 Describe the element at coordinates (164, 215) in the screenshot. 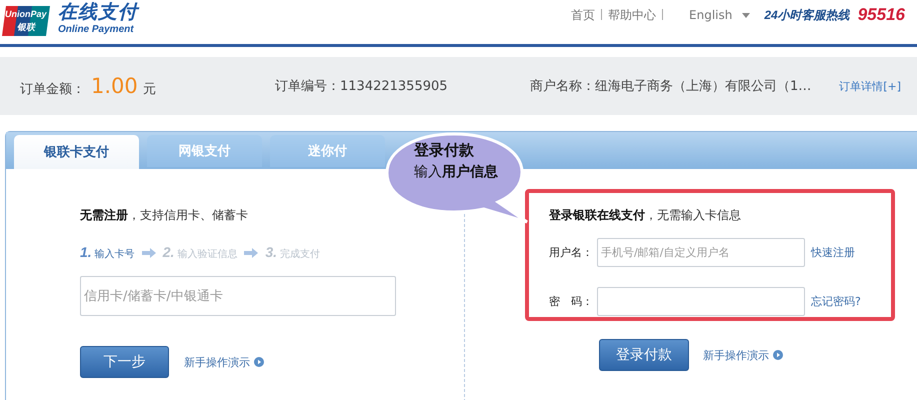

I see `card-pay-heading: 无需注册，支持信用卡、储蓄卡` at that location.